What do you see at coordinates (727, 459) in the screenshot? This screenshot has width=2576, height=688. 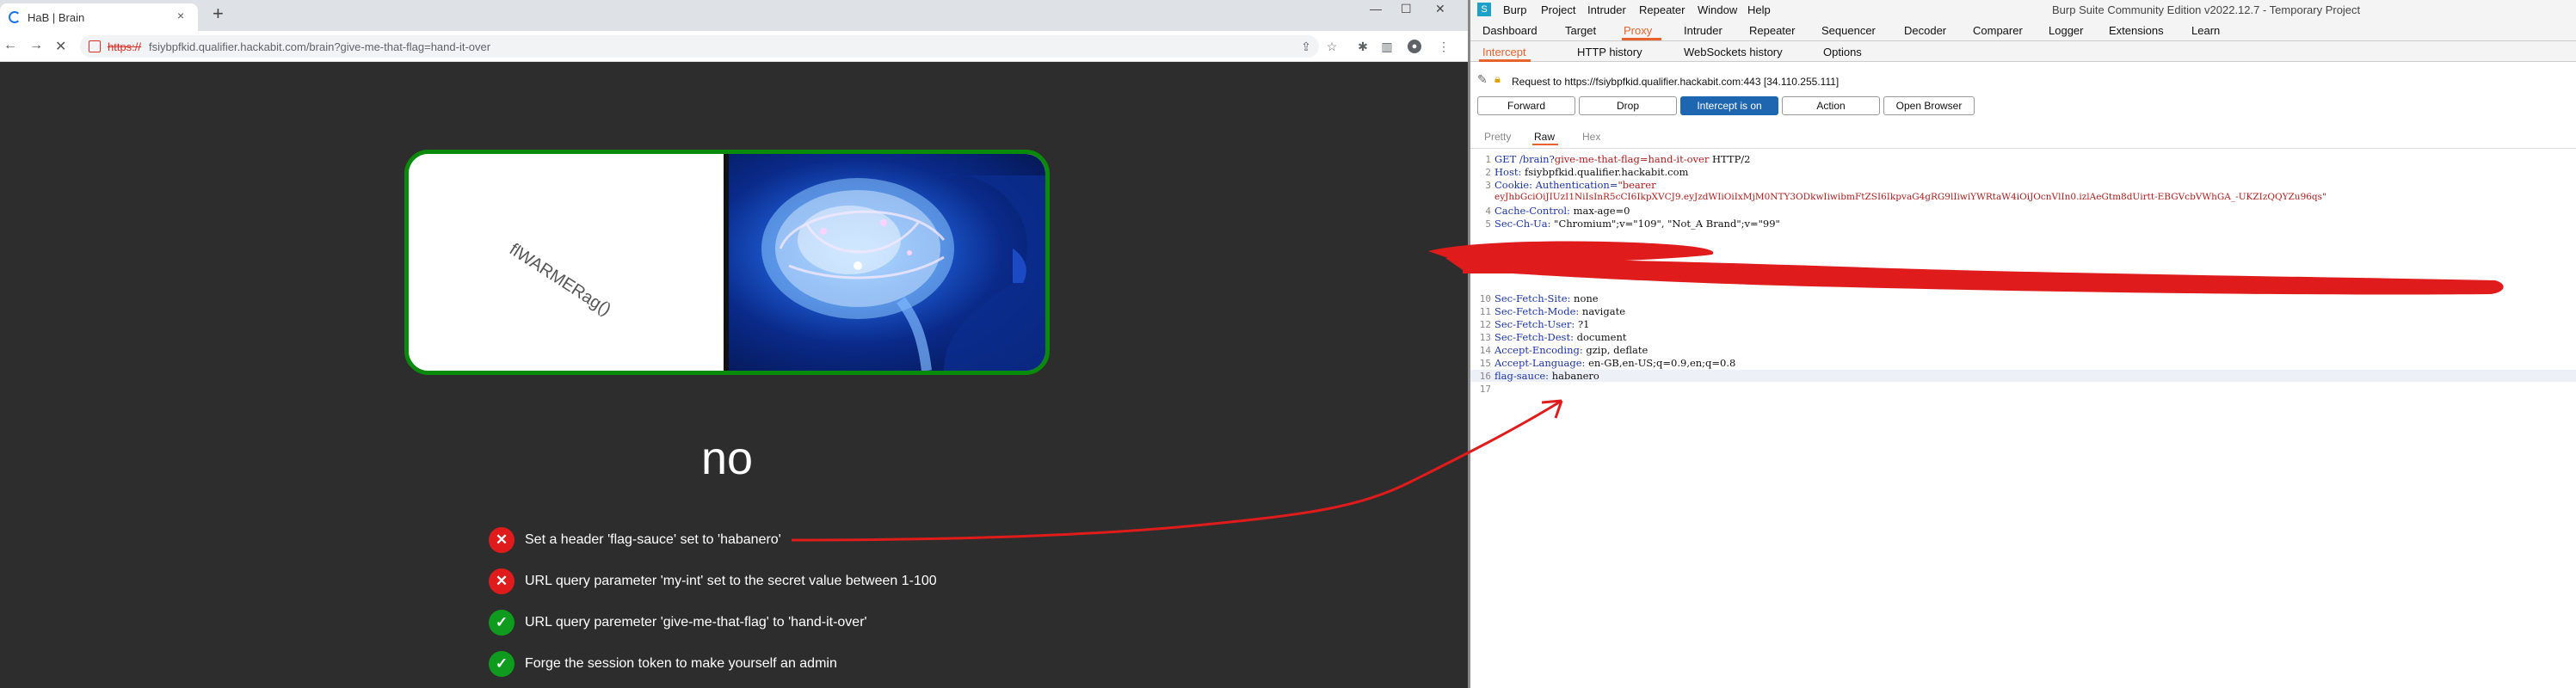 I see `result-heading: no` at bounding box center [727, 459].